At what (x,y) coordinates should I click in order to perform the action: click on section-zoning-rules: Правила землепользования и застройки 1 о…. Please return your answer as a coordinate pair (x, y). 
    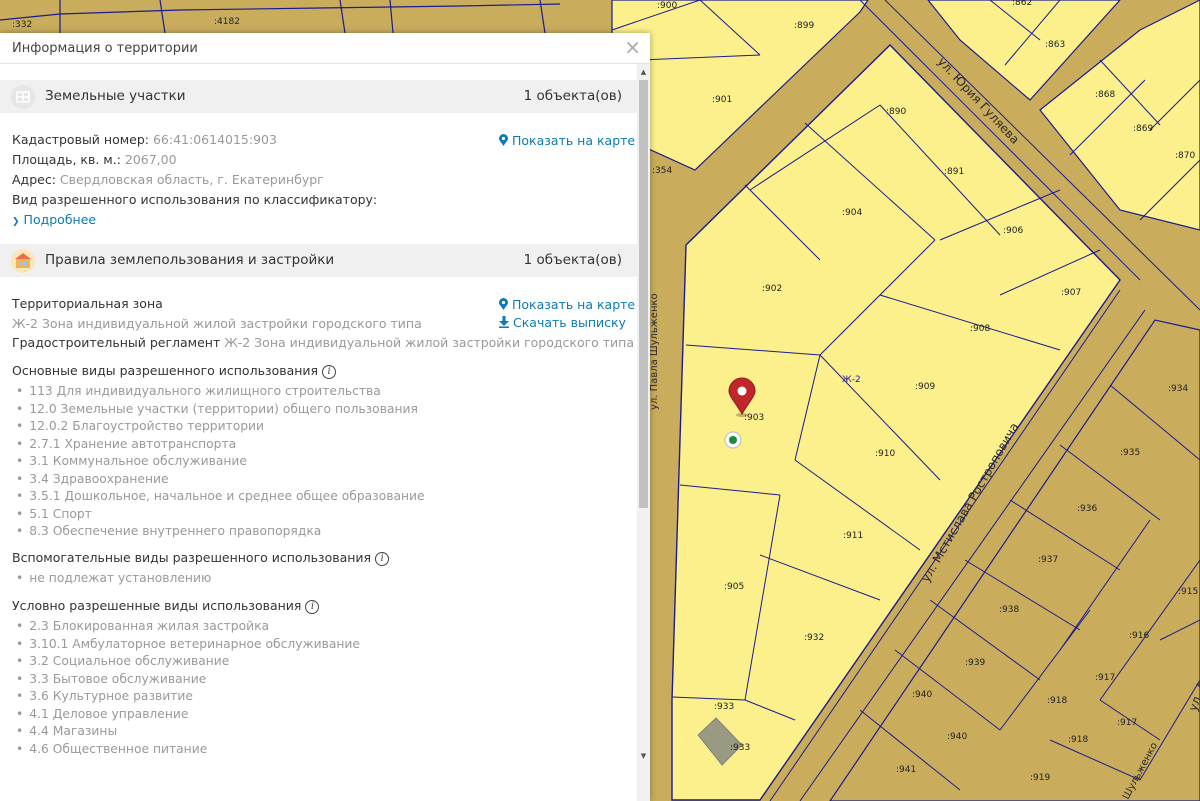
    Looking at the image, I should click on (318, 260).